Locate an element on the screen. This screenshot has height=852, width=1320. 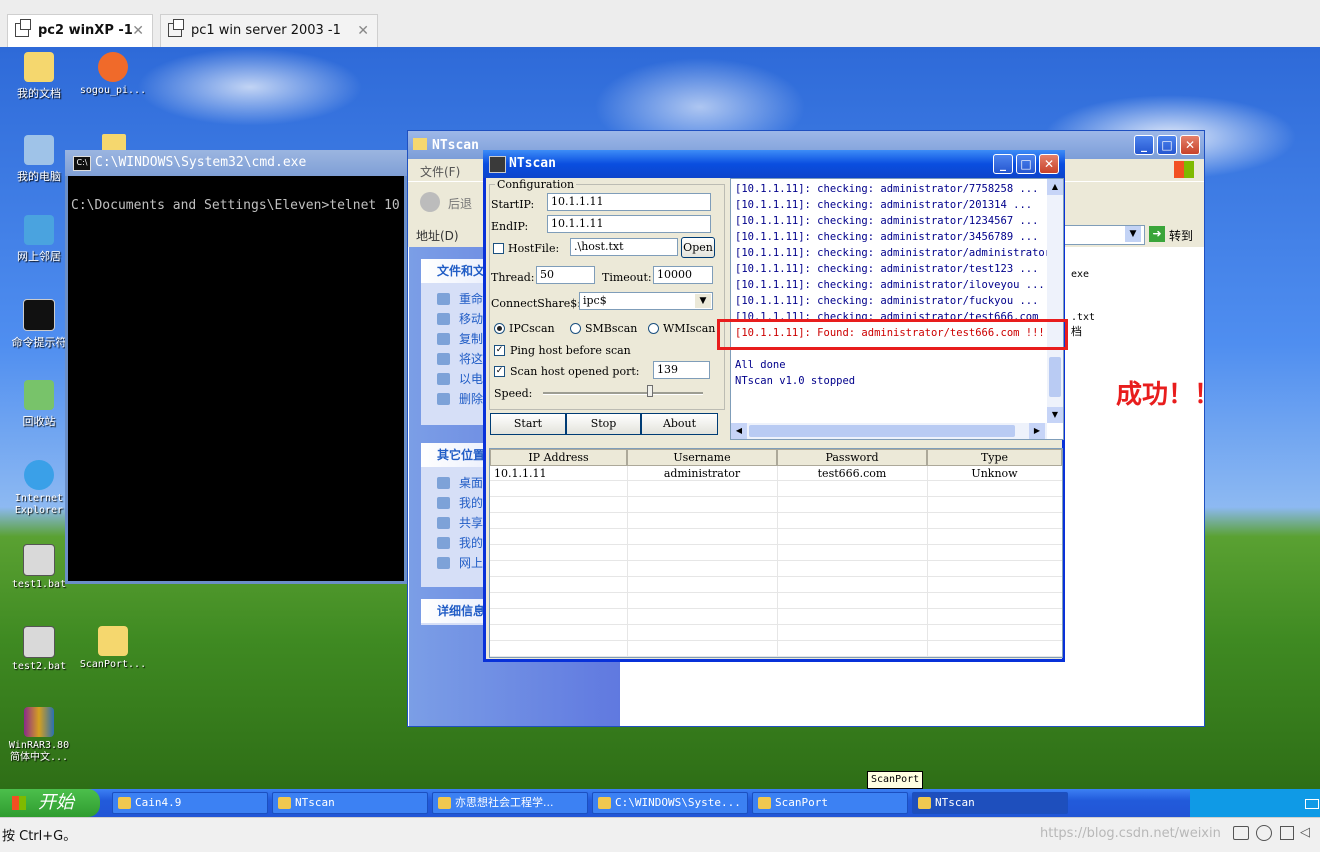
cmd-titlebar: C:\ C:\WINDOWS\System32\cmd.exe is located at coordinates (237, 163).